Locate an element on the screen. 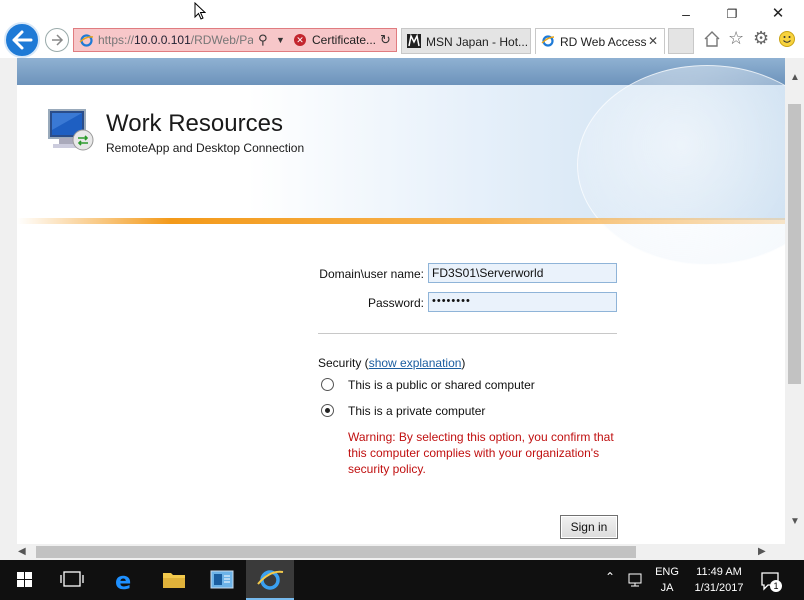 The width and height of the screenshot is (804, 600). page-title: Work Resources is located at coordinates (194, 123).